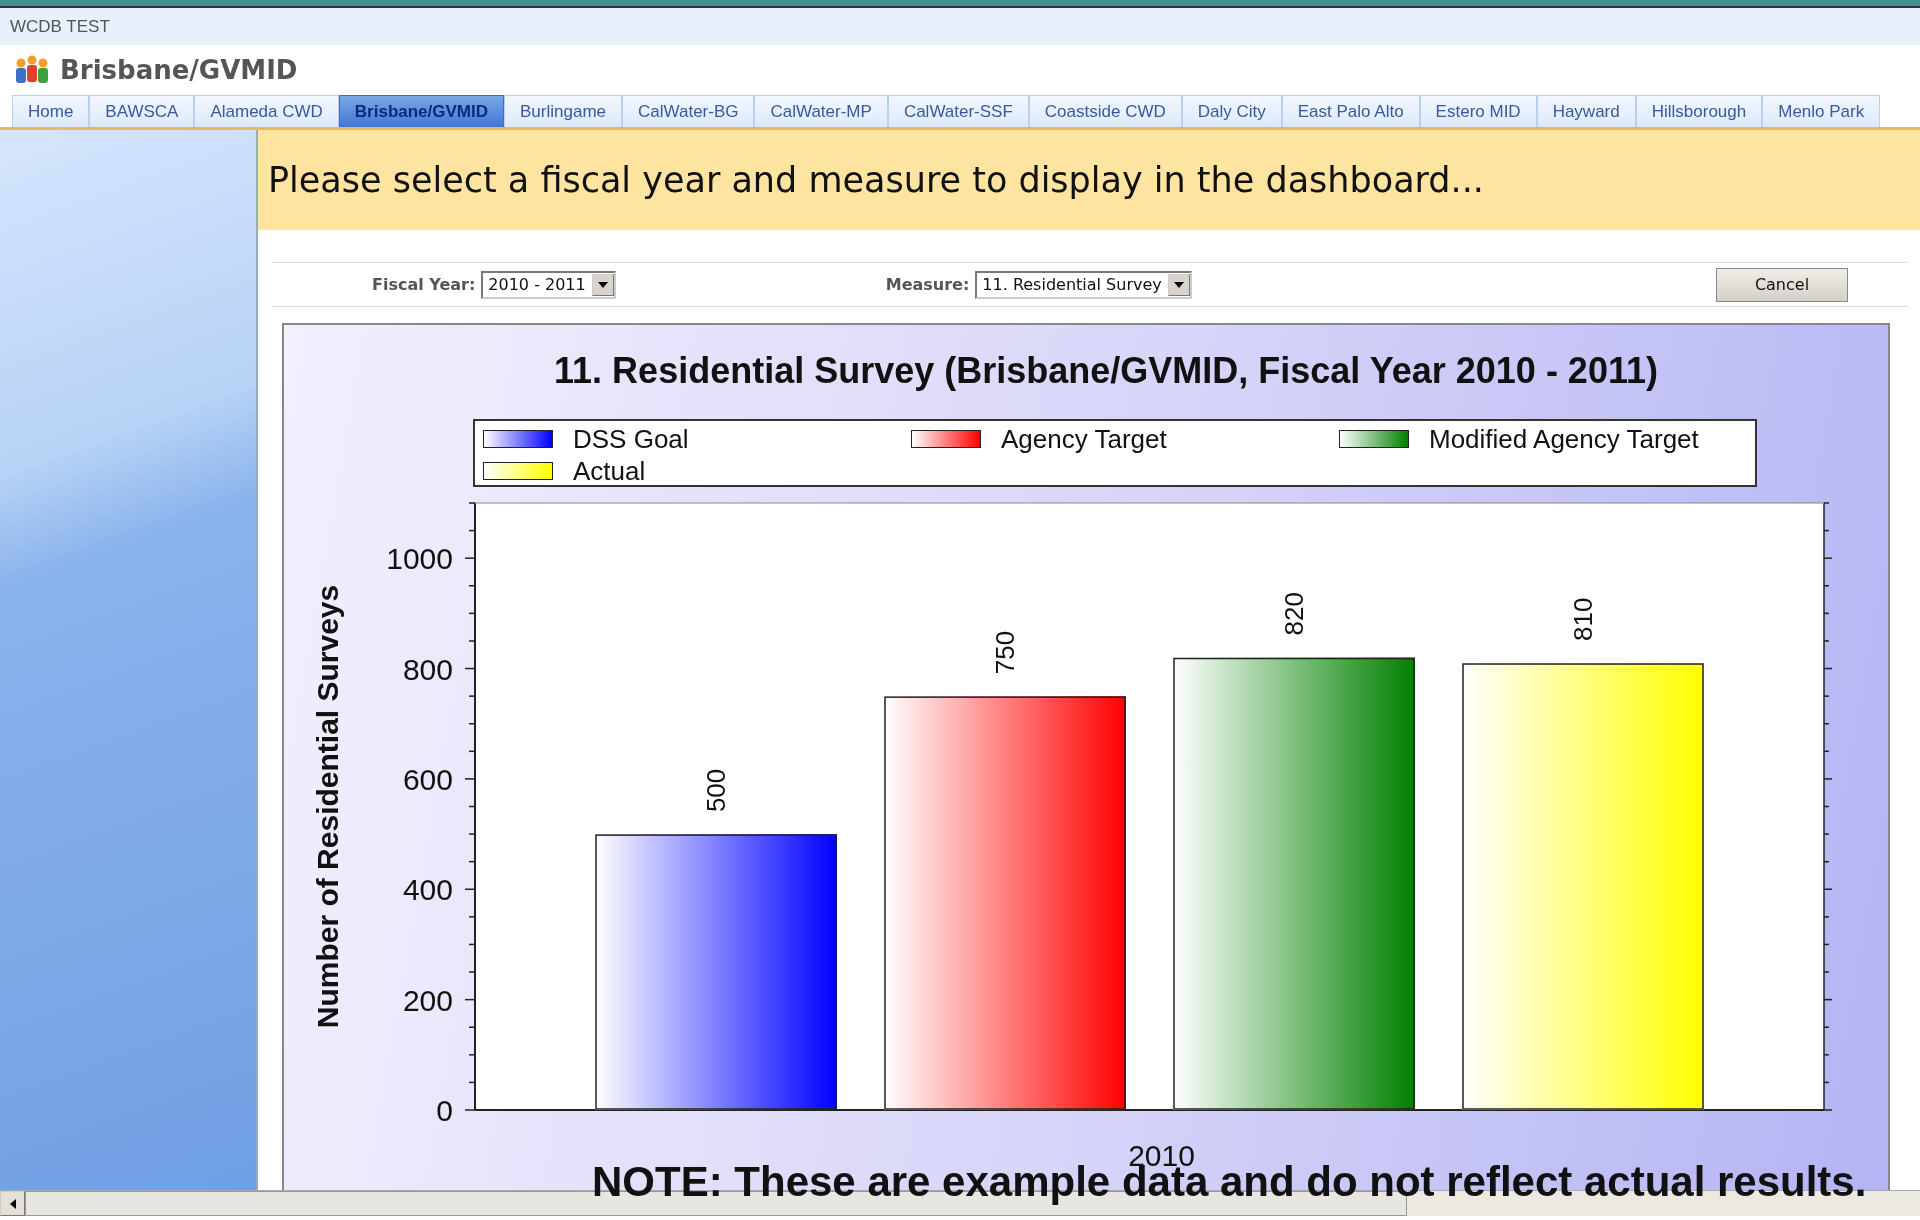 The width and height of the screenshot is (1920, 1220). Describe the element at coordinates (631, 439) in the screenshot. I see `legend-label: DSS Goal` at that location.